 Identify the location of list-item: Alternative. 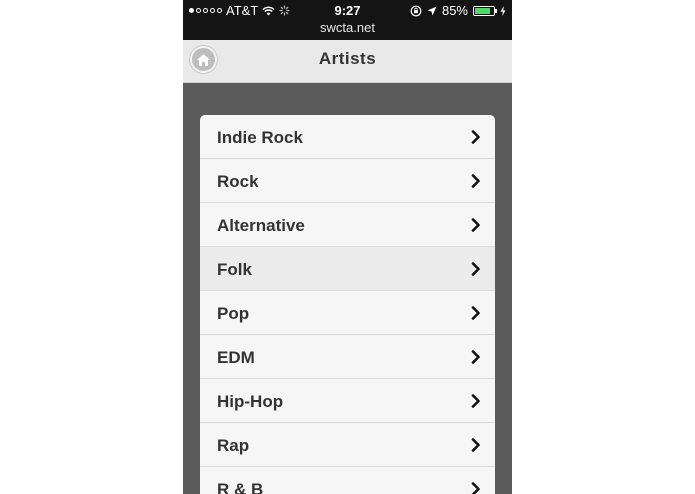
(347, 225).